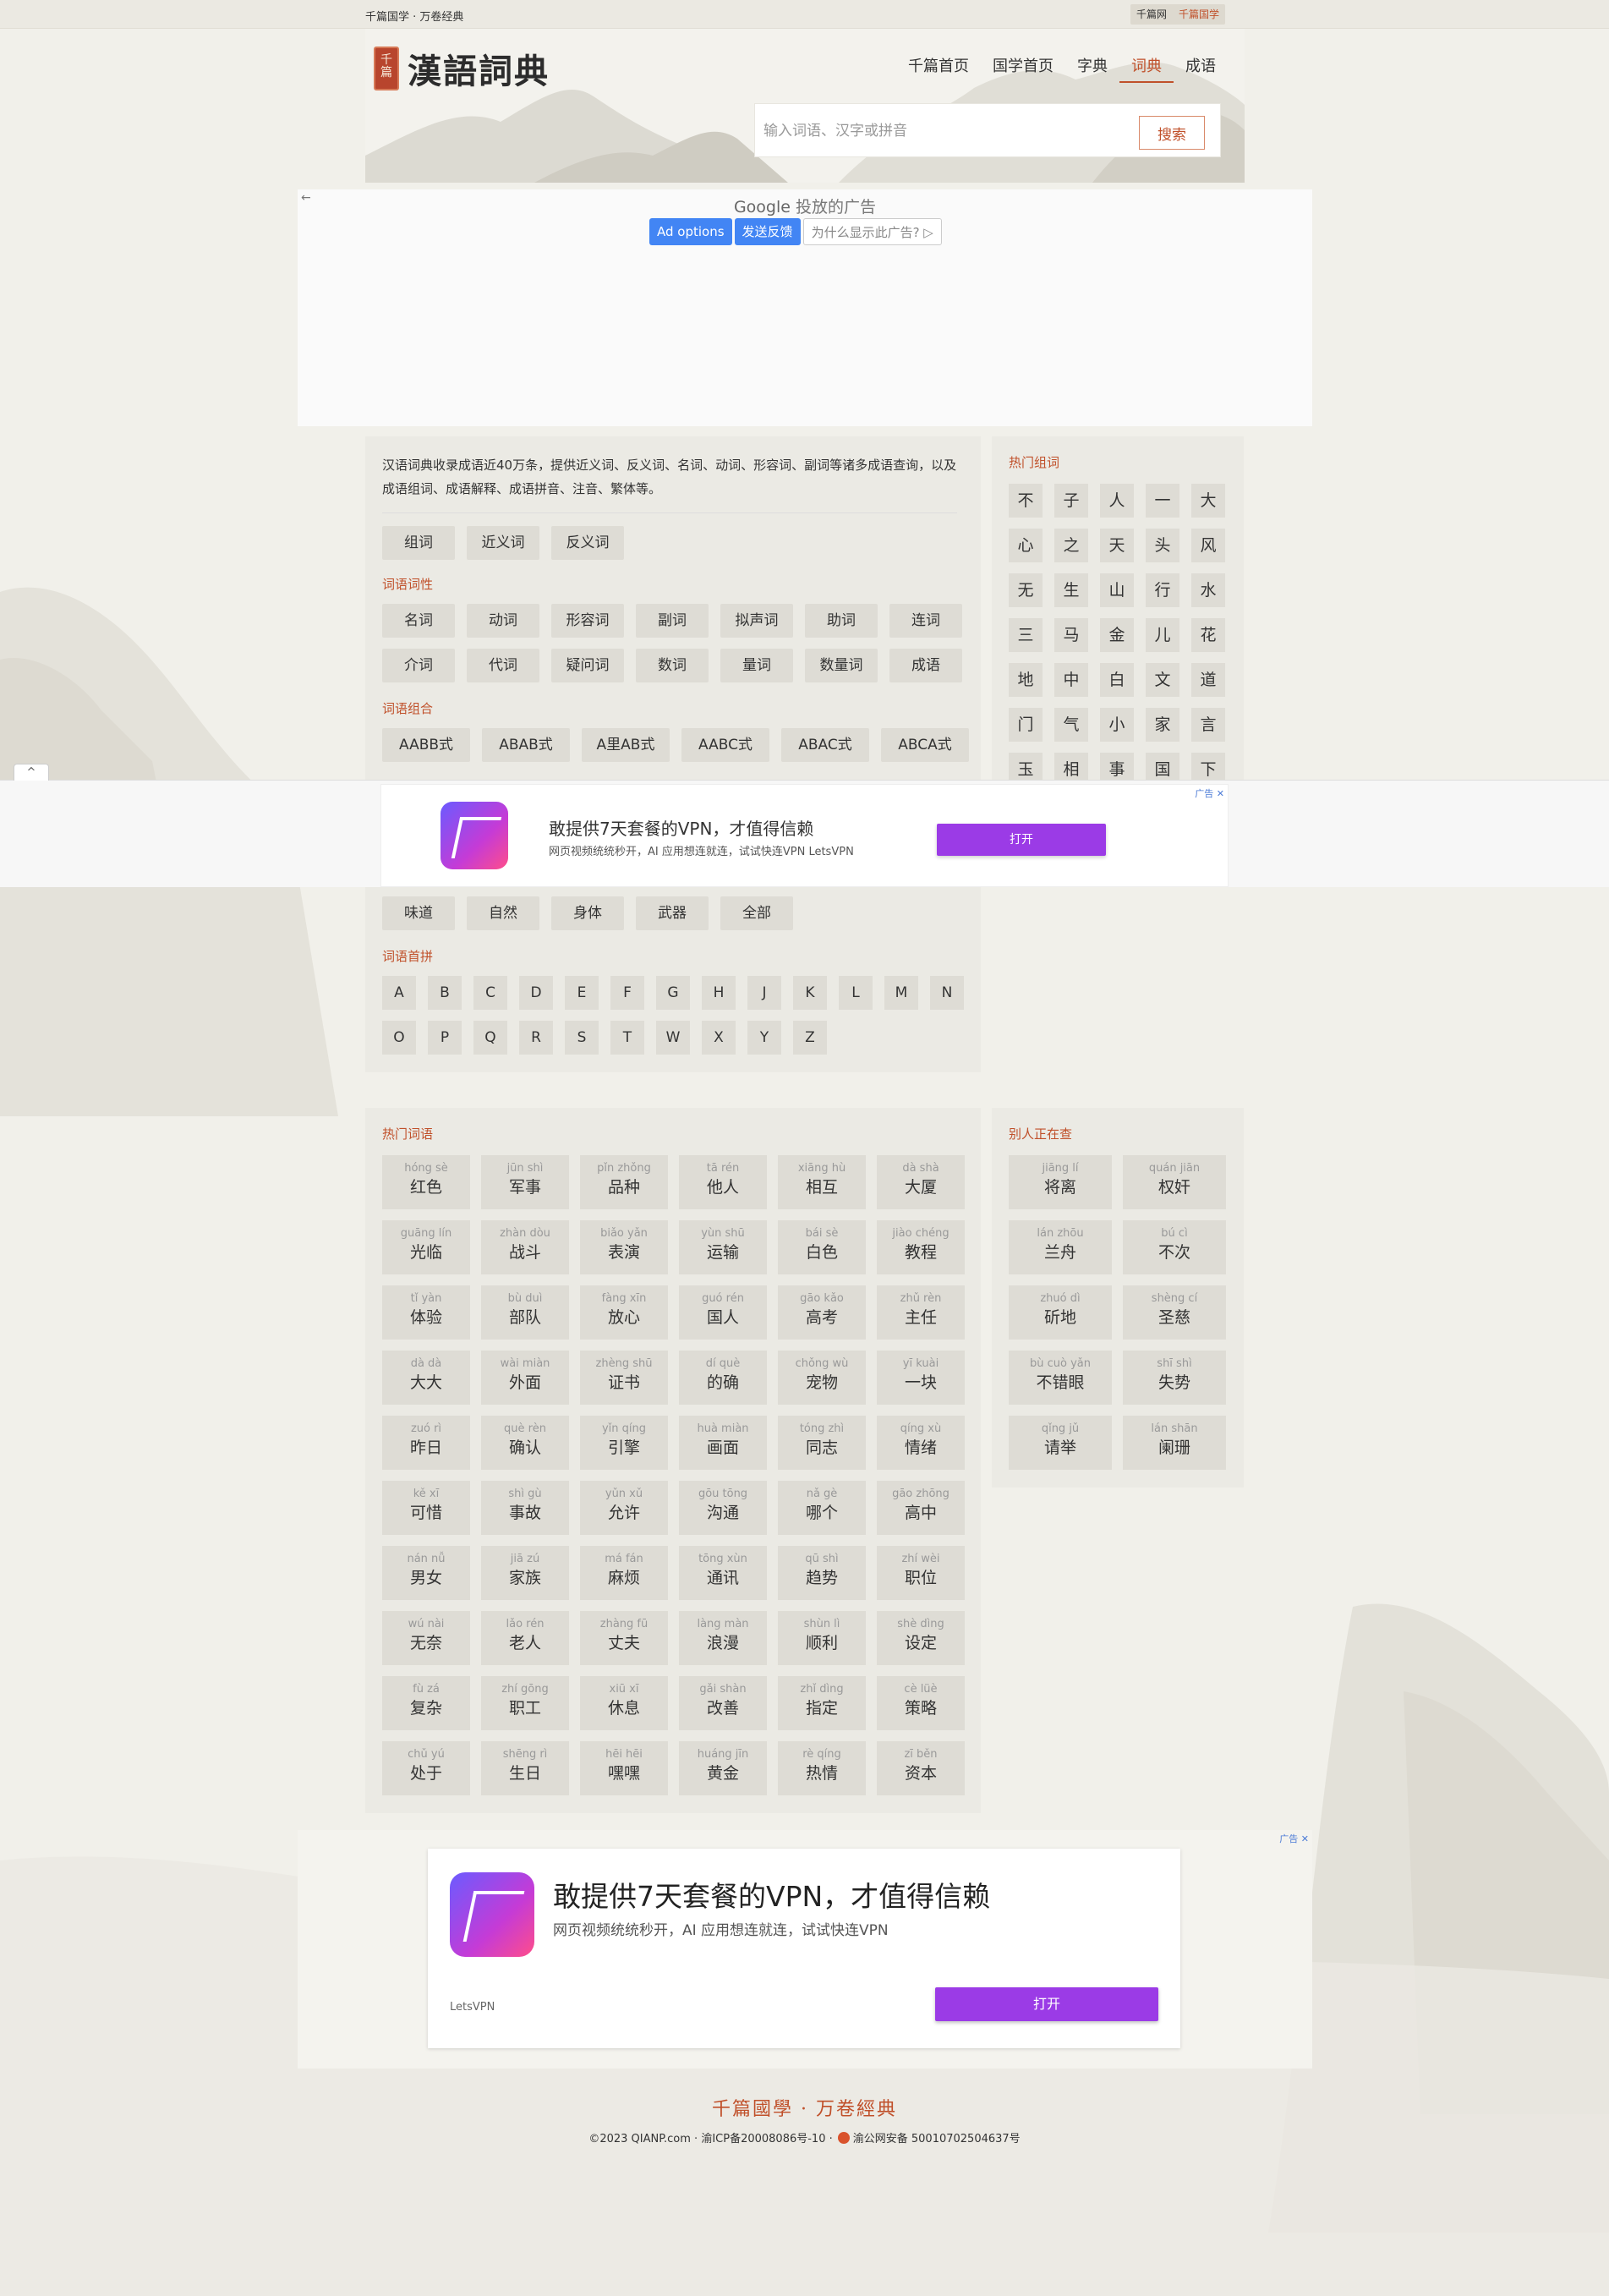 The width and height of the screenshot is (1609, 2296). I want to click on letter-link: H, so click(719, 993).